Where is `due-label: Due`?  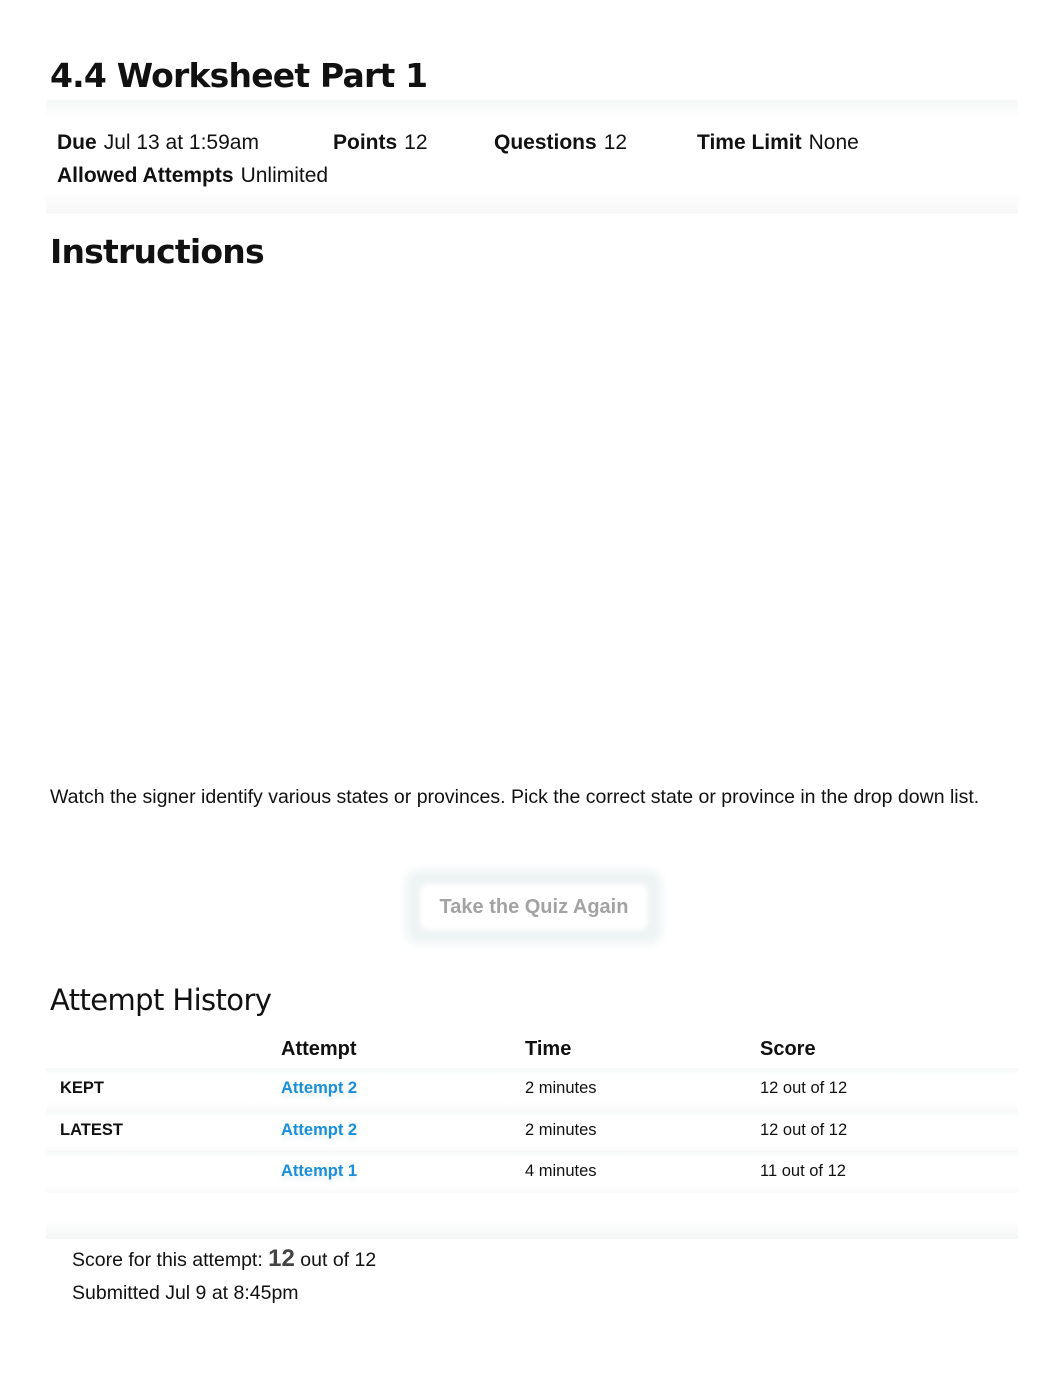
due-label: Due is located at coordinates (77, 142).